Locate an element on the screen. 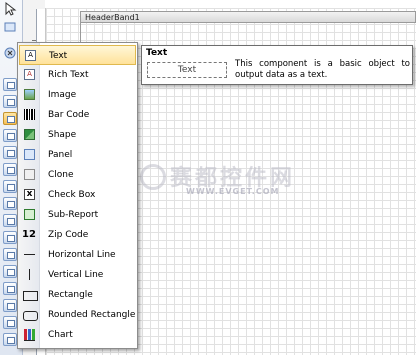  menu-item-clone: Clone is located at coordinates (77, 175).